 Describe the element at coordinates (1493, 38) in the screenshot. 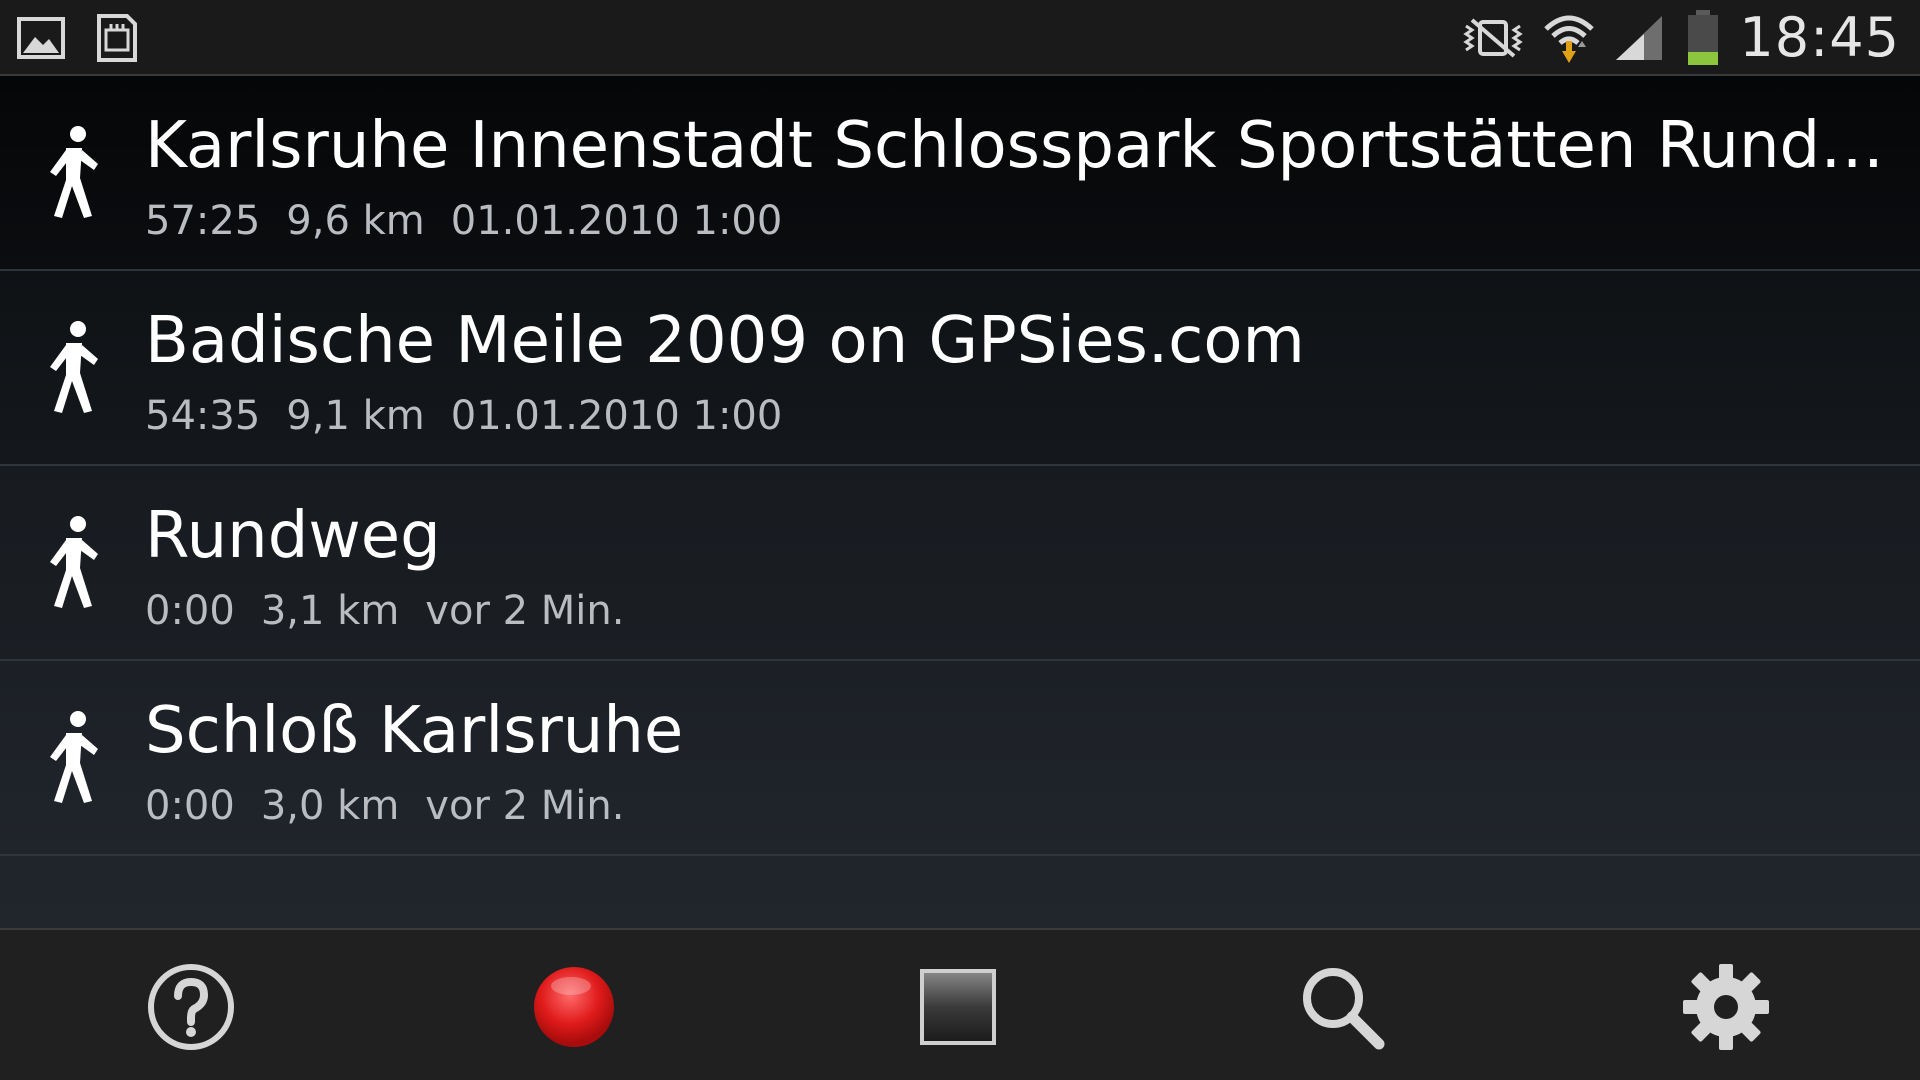

I see `vibrate-mute-icon` at that location.